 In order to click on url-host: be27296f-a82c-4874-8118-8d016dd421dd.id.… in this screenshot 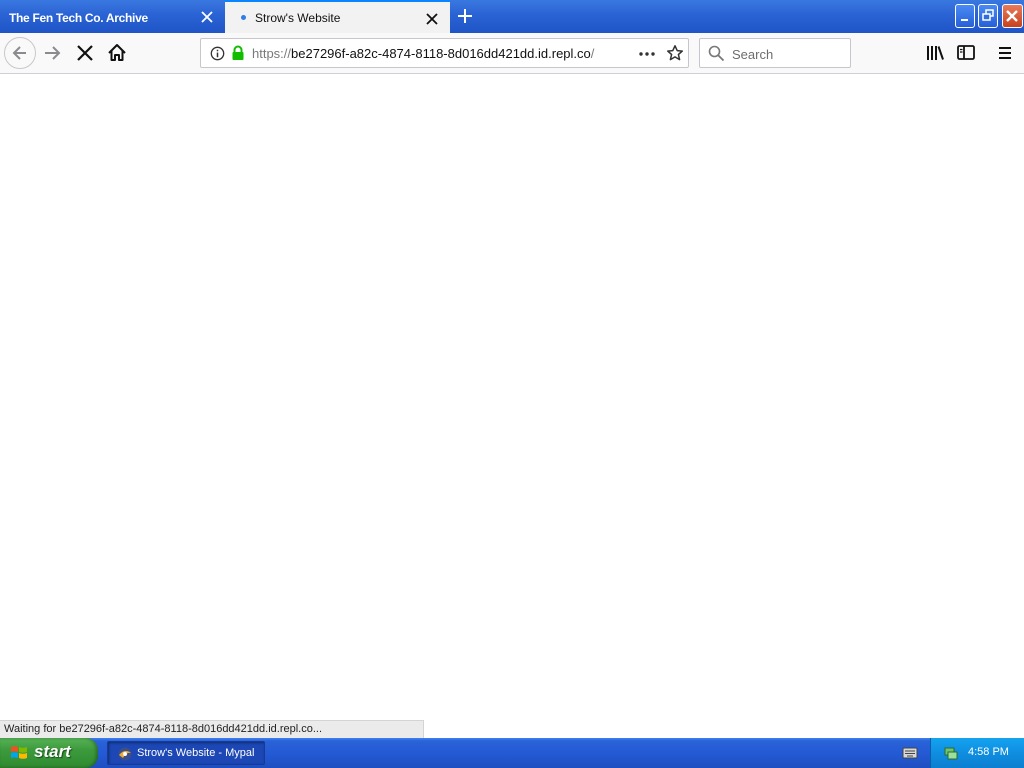, I will do `click(441, 53)`.